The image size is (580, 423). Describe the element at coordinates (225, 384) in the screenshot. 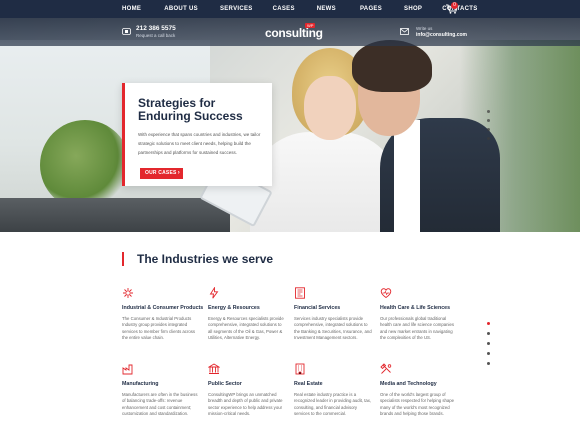

I see `industry-name: Public Sector` at that location.